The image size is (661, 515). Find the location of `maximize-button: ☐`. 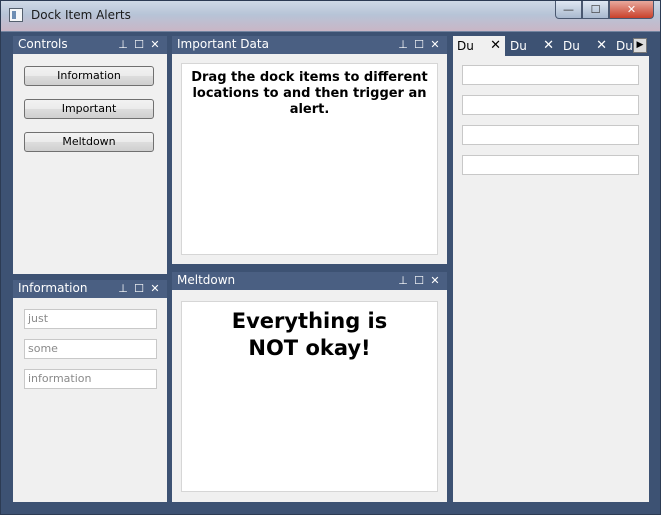

maximize-button: ☐ is located at coordinates (595, 10).